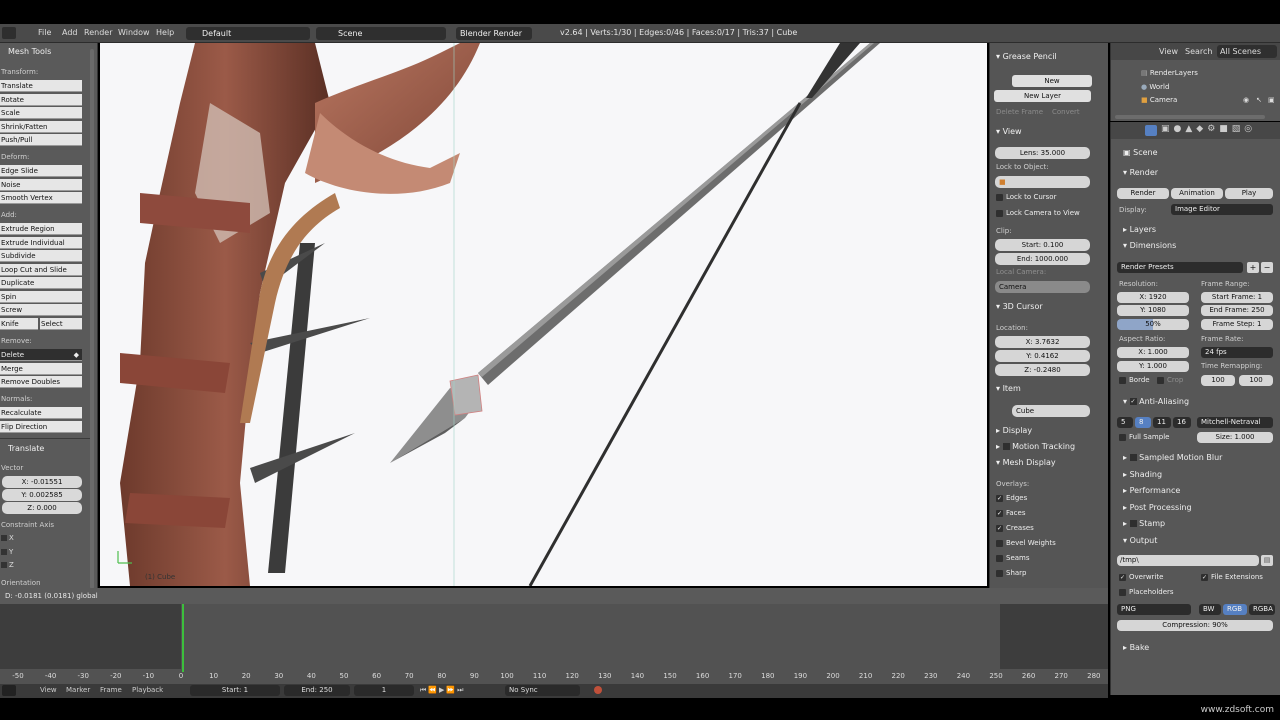 The width and height of the screenshot is (1280, 720). What do you see at coordinates (1146, 592) in the screenshot?
I see `placeholders-checkbox: Placeholders` at bounding box center [1146, 592].